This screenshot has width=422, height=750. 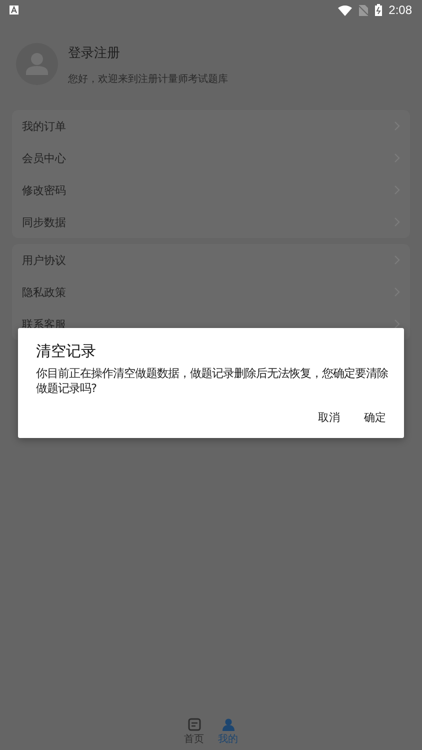 What do you see at coordinates (375, 417) in the screenshot?
I see `dialog-button: 确定` at bounding box center [375, 417].